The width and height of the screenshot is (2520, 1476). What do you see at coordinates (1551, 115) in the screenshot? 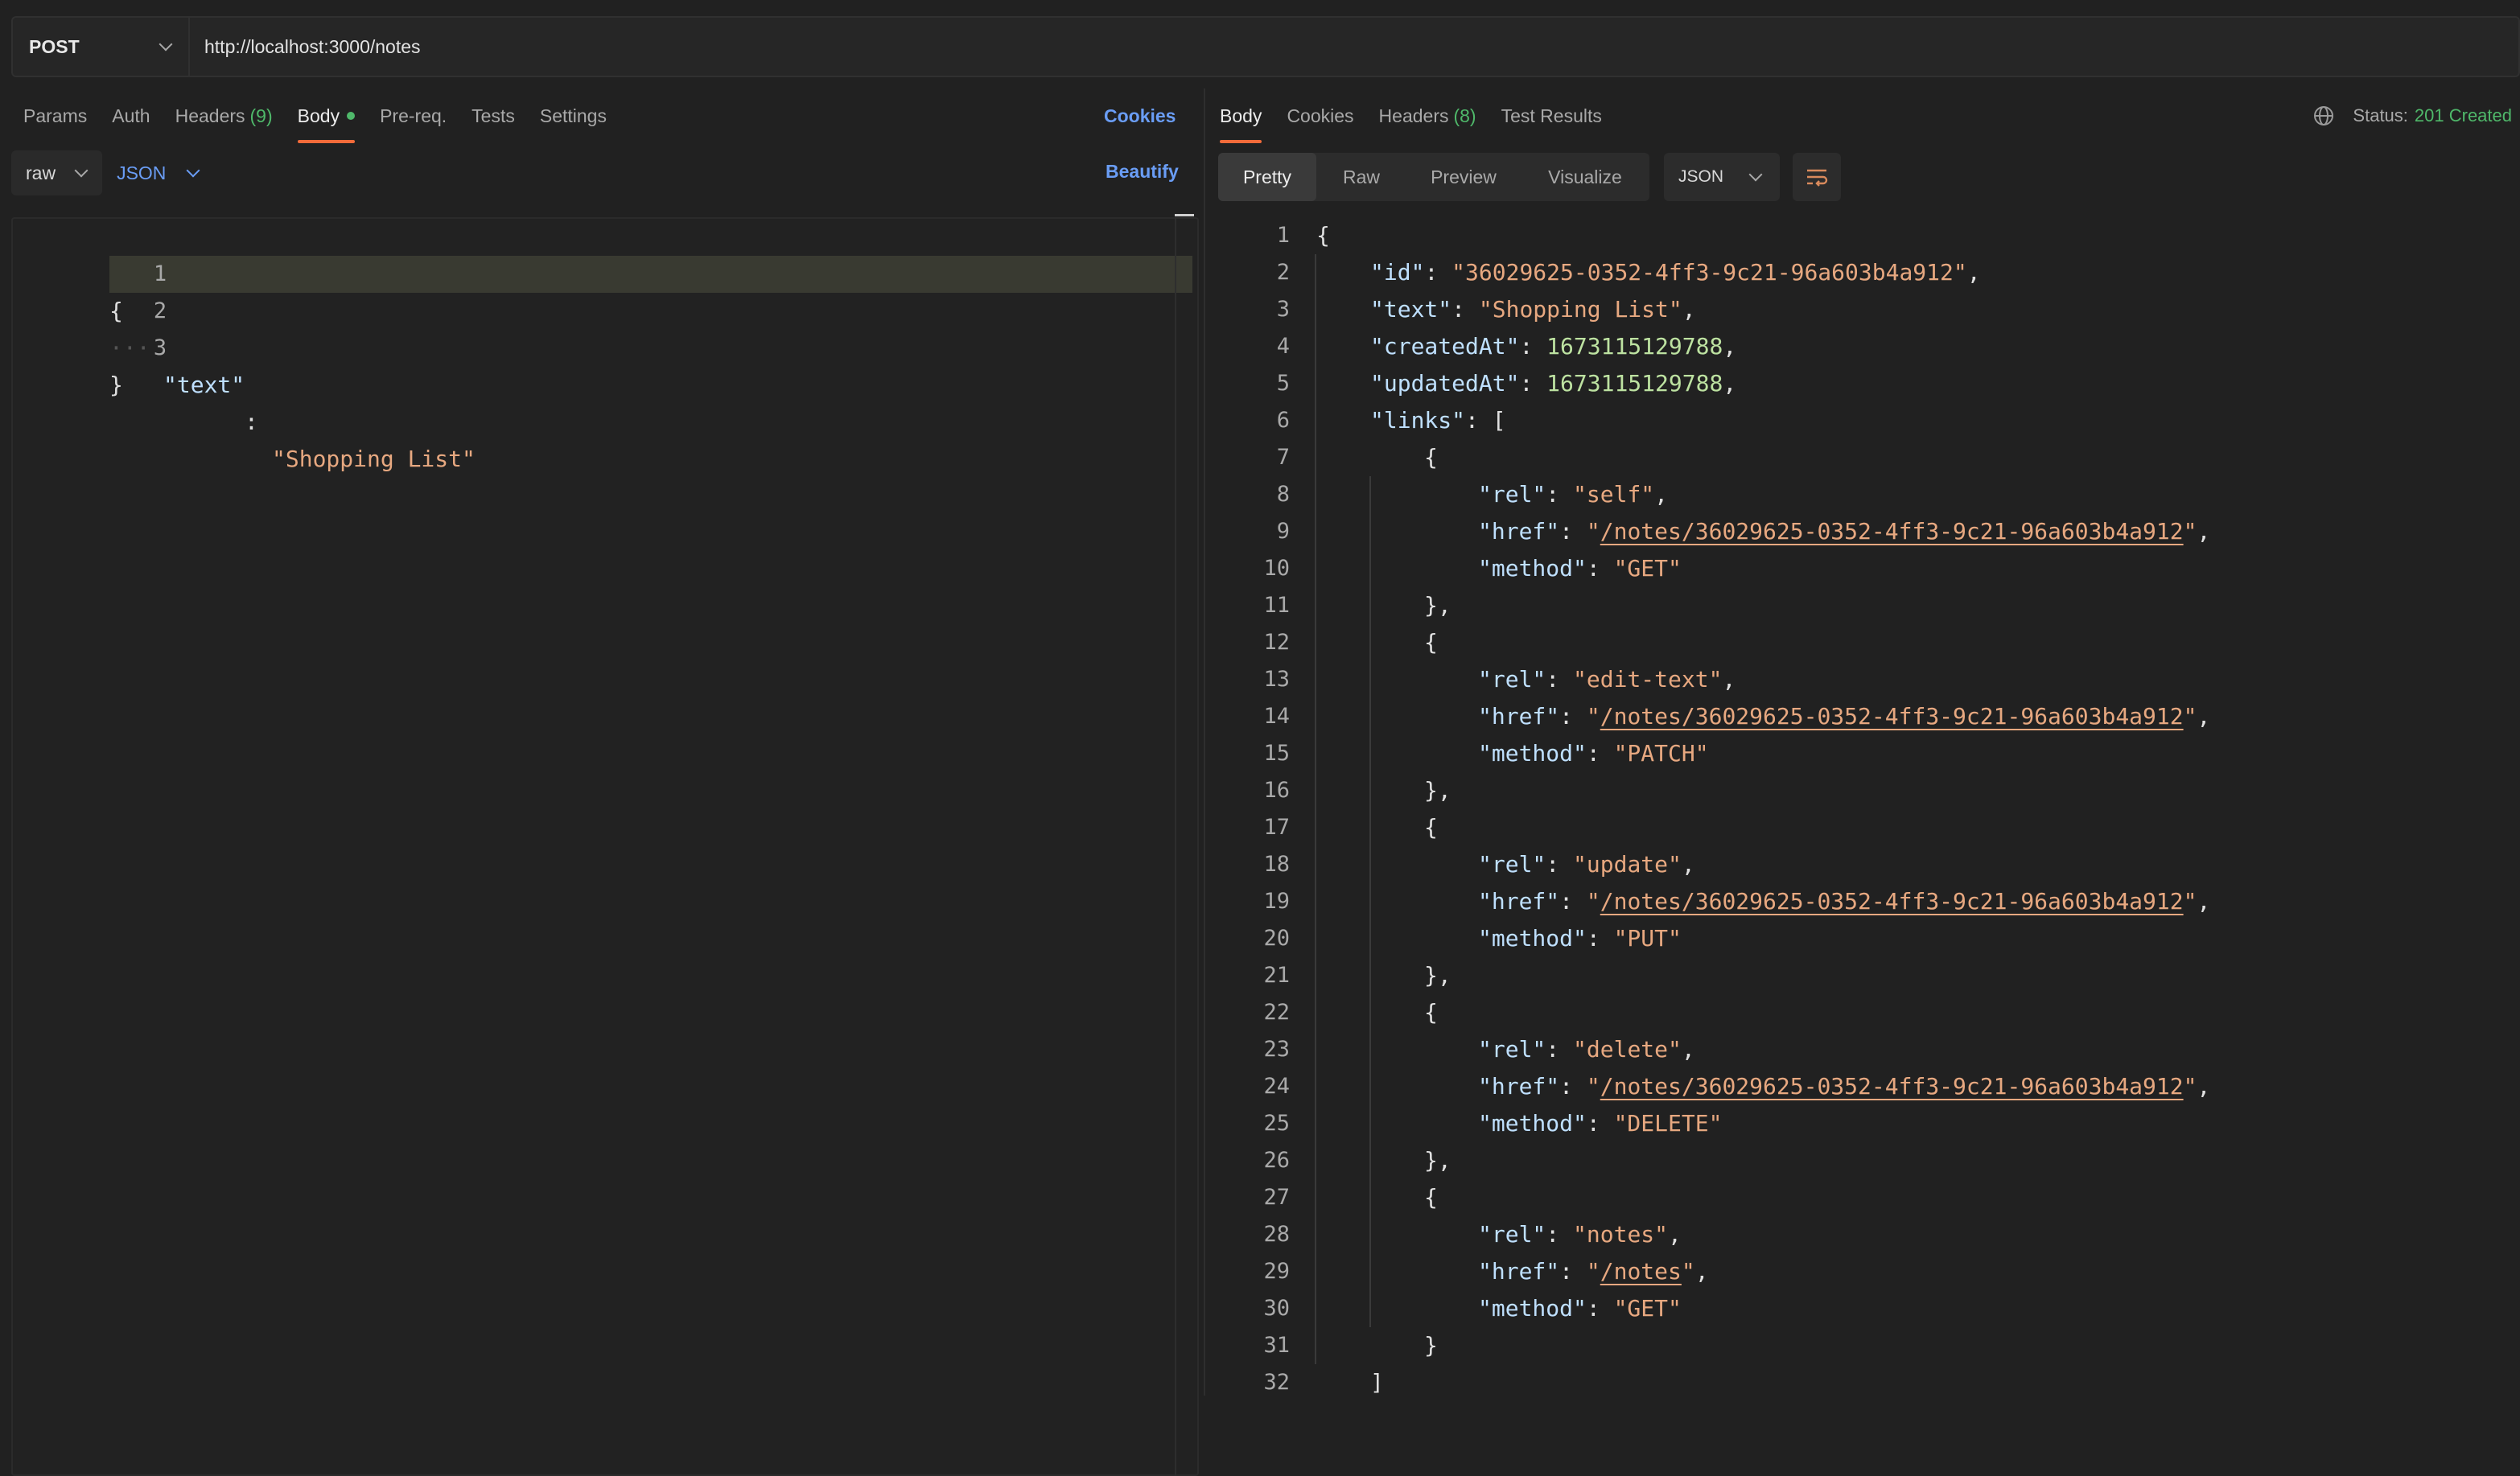
I see `tab-test-results: Test Results` at bounding box center [1551, 115].